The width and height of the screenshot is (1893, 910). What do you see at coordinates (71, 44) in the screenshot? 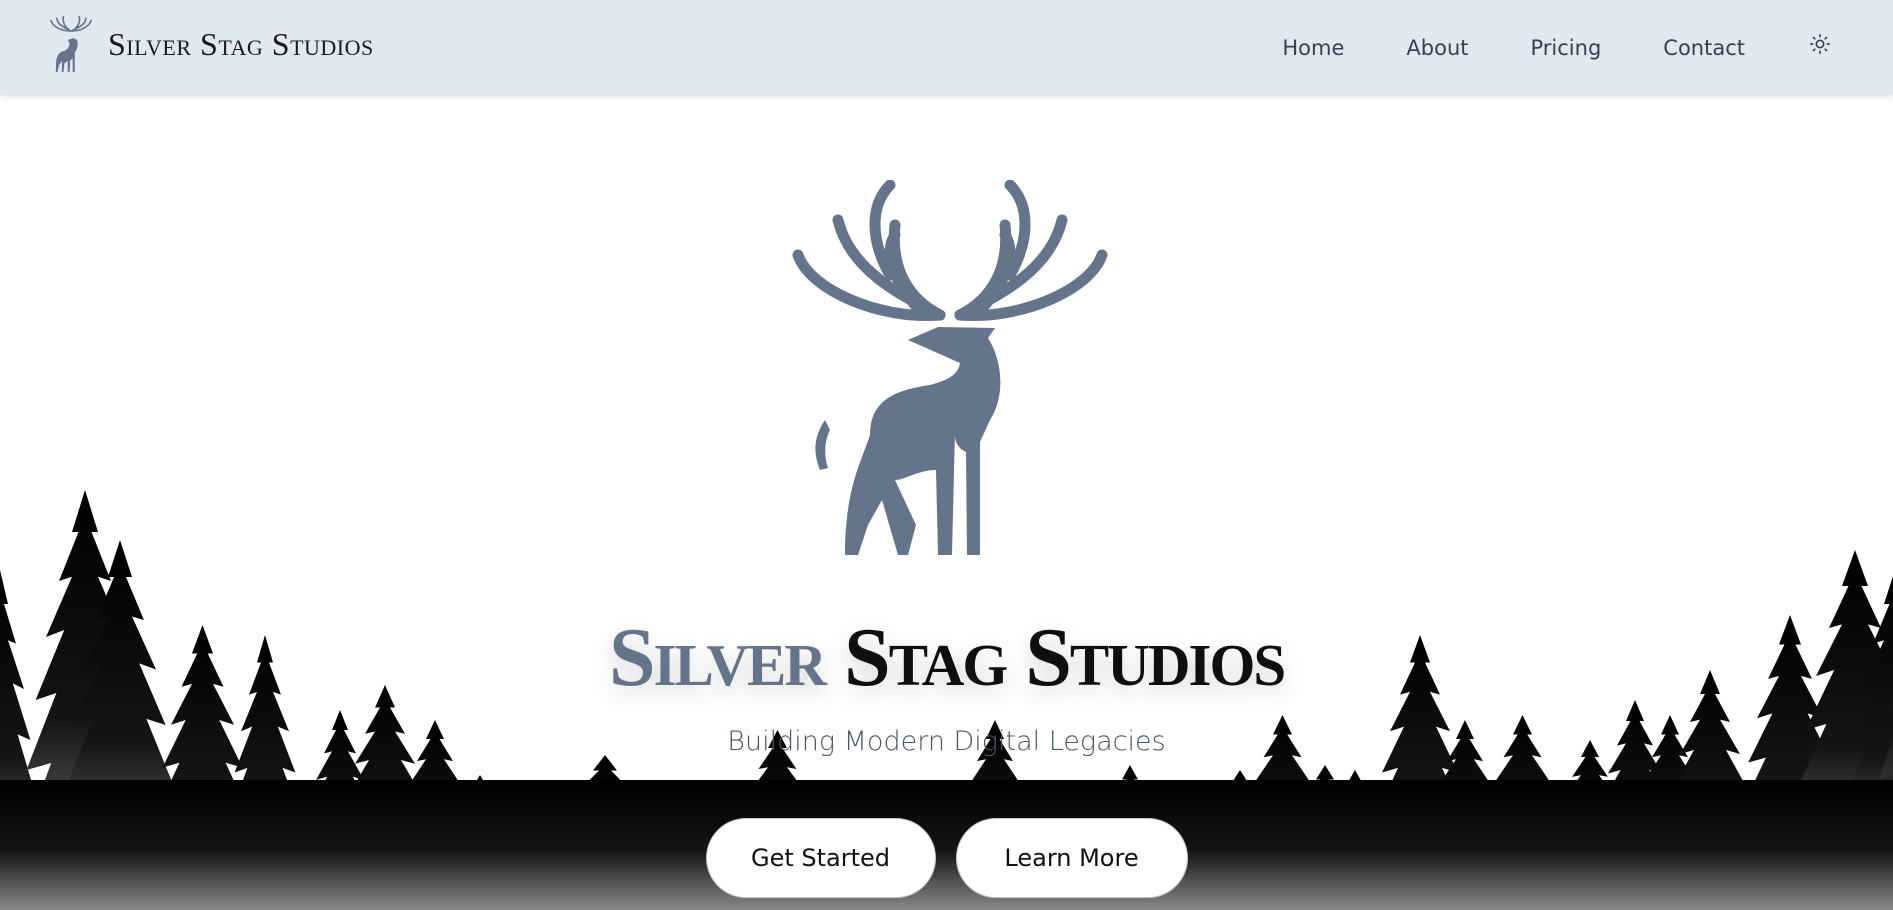
I see `stag-logo-icon` at bounding box center [71, 44].